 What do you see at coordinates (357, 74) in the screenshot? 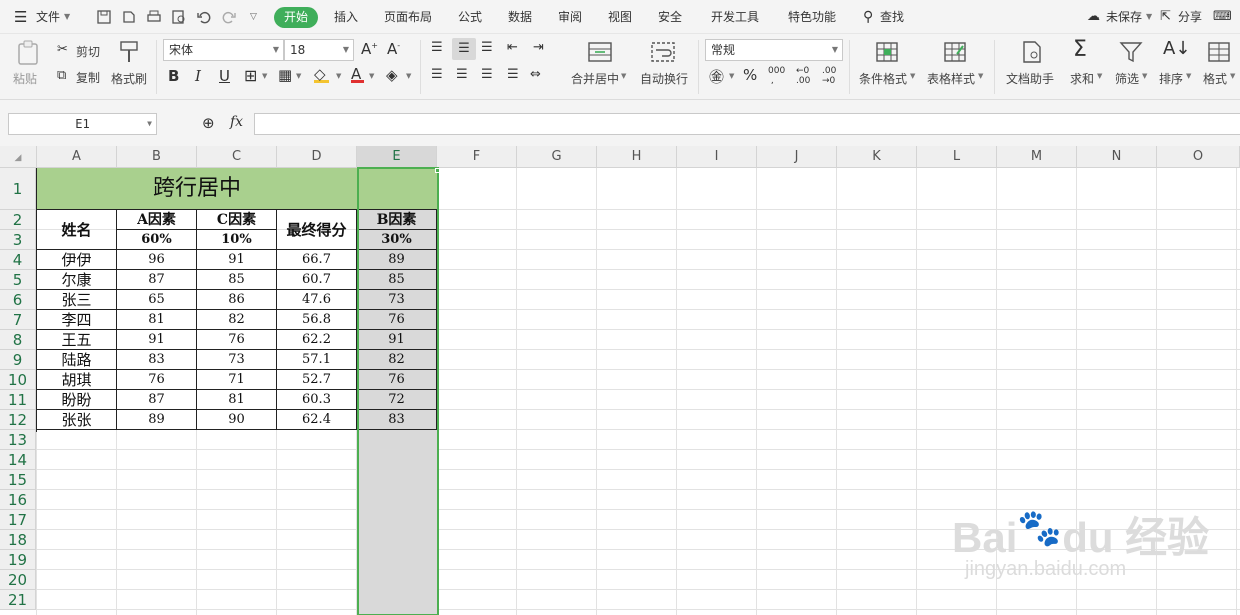
I see `font-color-icon: A` at bounding box center [357, 74].